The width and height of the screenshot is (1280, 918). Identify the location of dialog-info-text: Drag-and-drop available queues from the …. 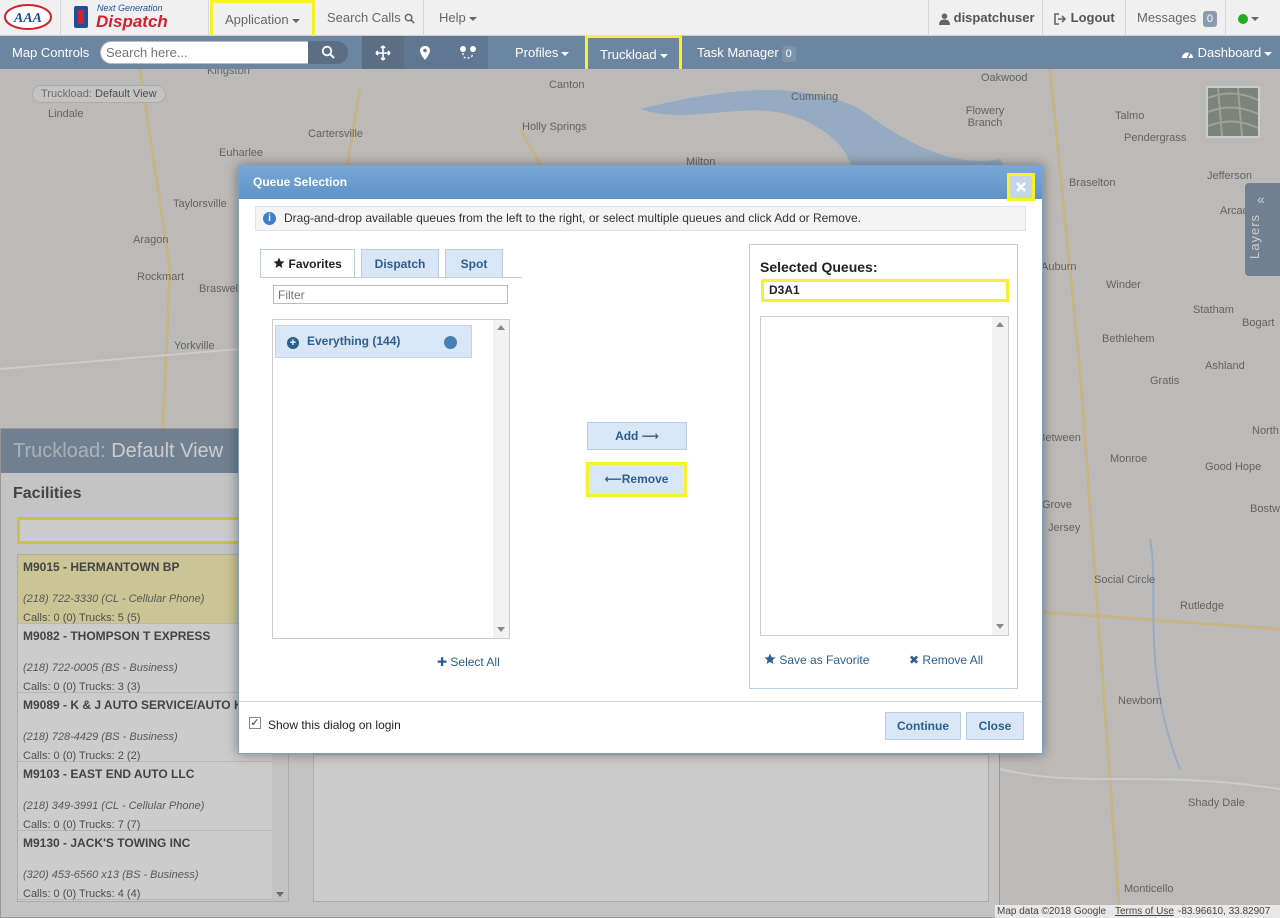
(572, 218).